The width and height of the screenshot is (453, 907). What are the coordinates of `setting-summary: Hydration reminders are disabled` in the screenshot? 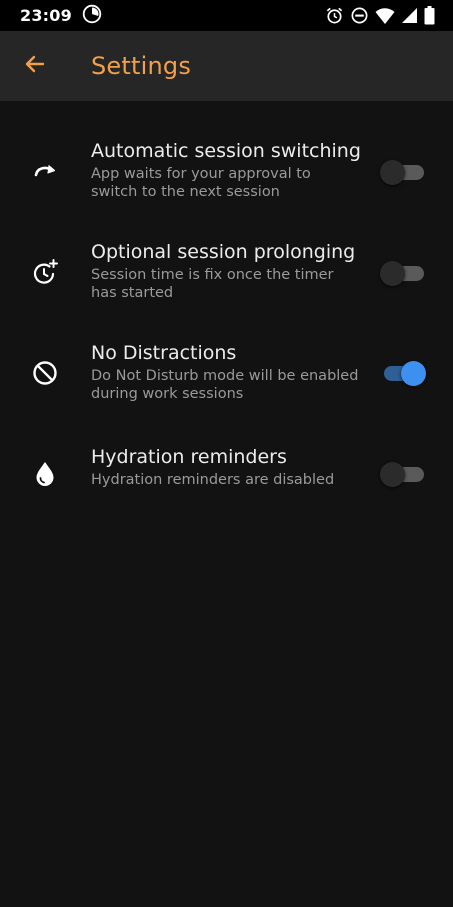 It's located at (213, 480).